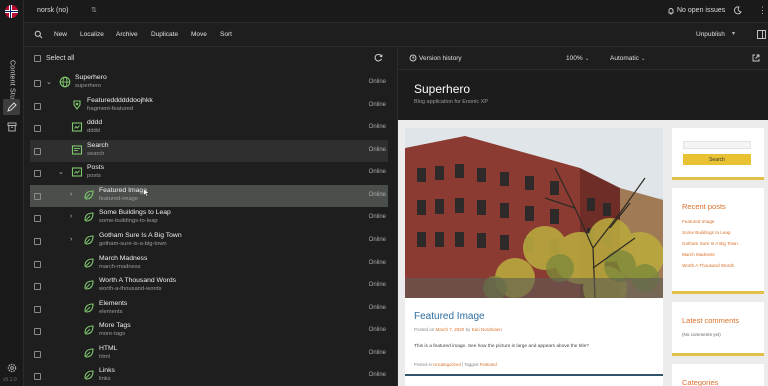  I want to click on site-search-input, so click(717, 145).